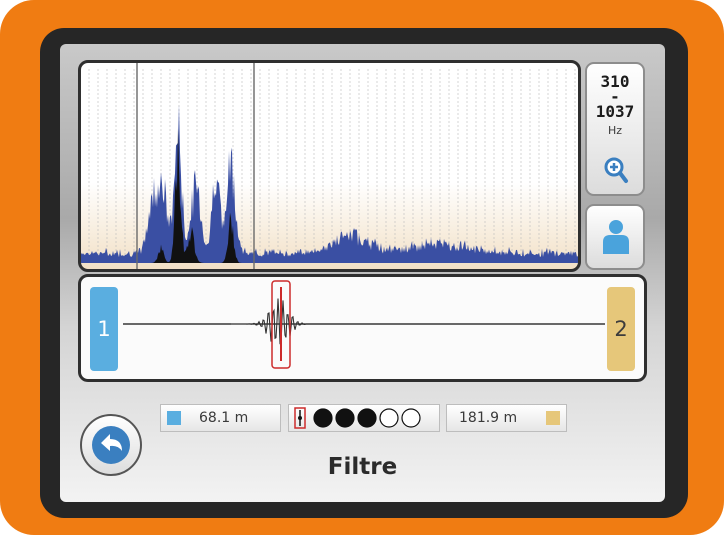  I want to click on distance-sensor-1-value: 68.1 m, so click(224, 418).